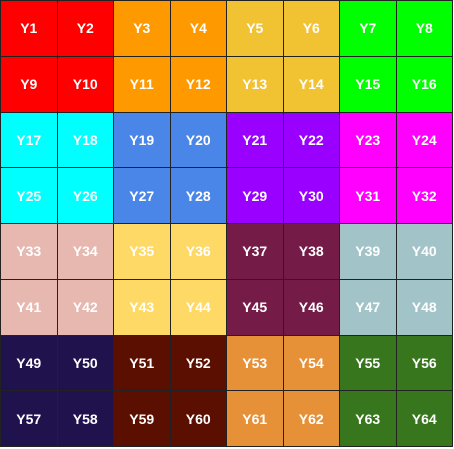 Image resolution: width=454 pixels, height=449 pixels. What do you see at coordinates (198, 252) in the screenshot?
I see `grid-cell: Y36` at bounding box center [198, 252].